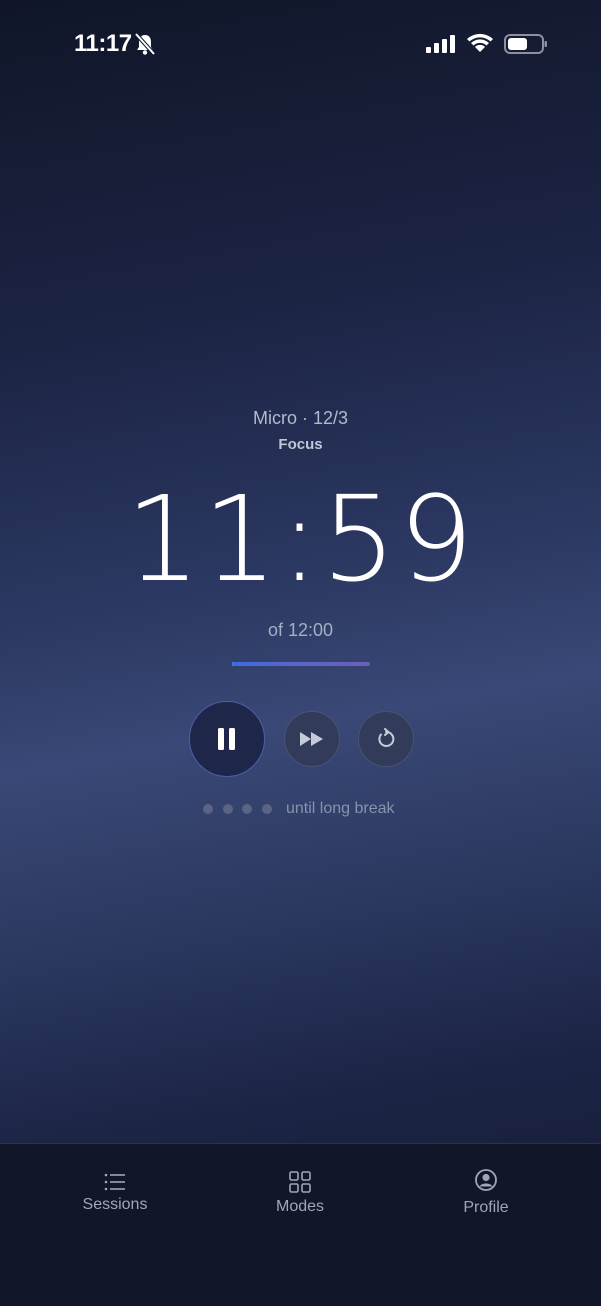  Describe the element at coordinates (300, 630) in the screenshot. I see `total-duration-label: of 12:00` at that location.